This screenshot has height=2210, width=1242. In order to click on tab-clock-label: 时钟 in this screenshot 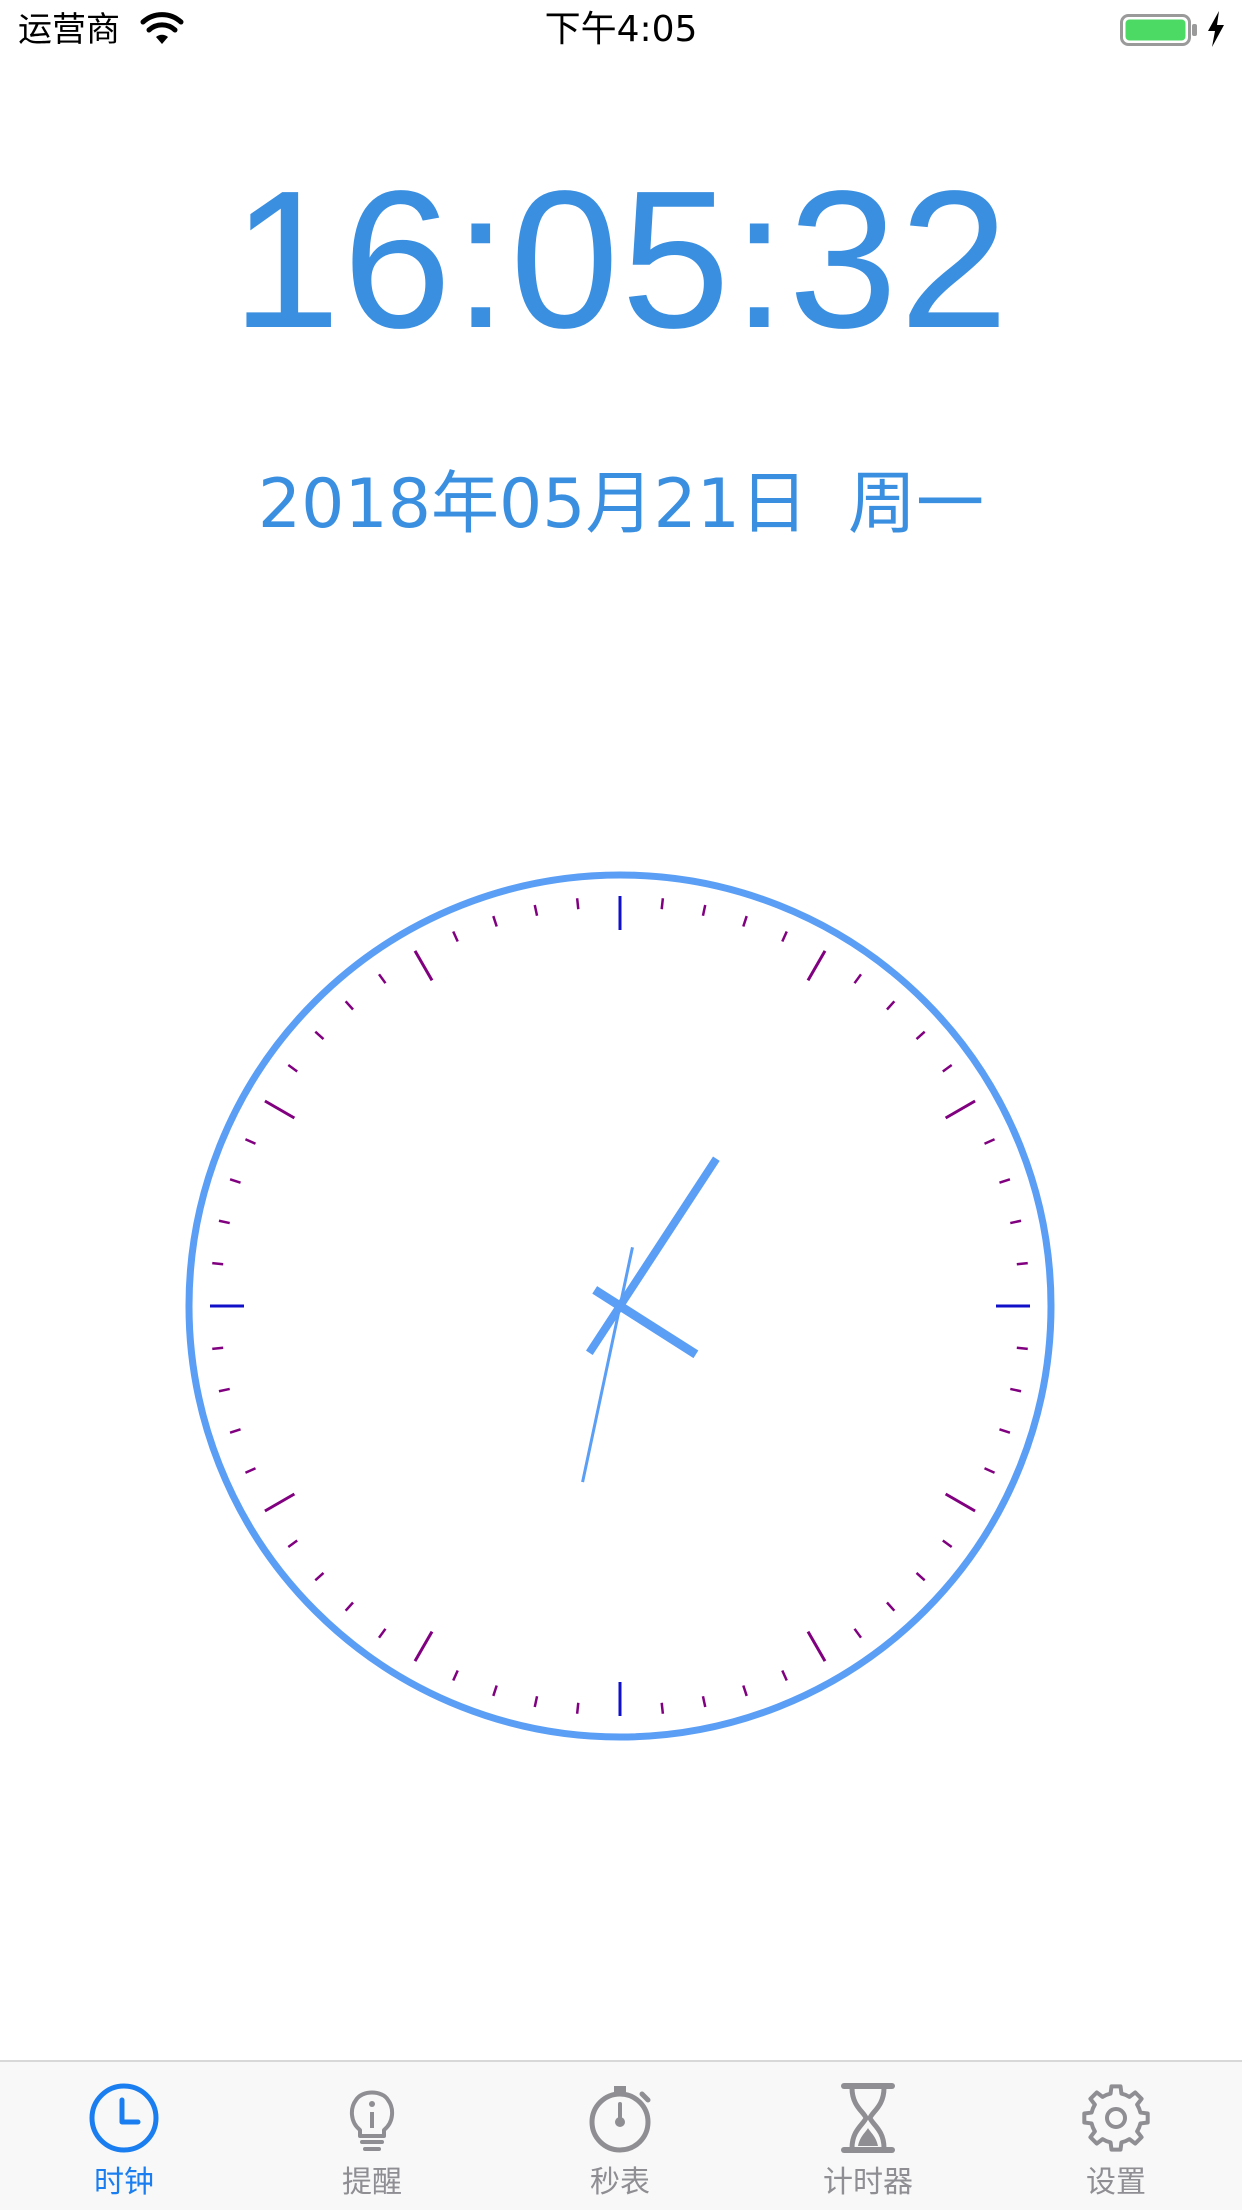, I will do `click(124, 2182)`.